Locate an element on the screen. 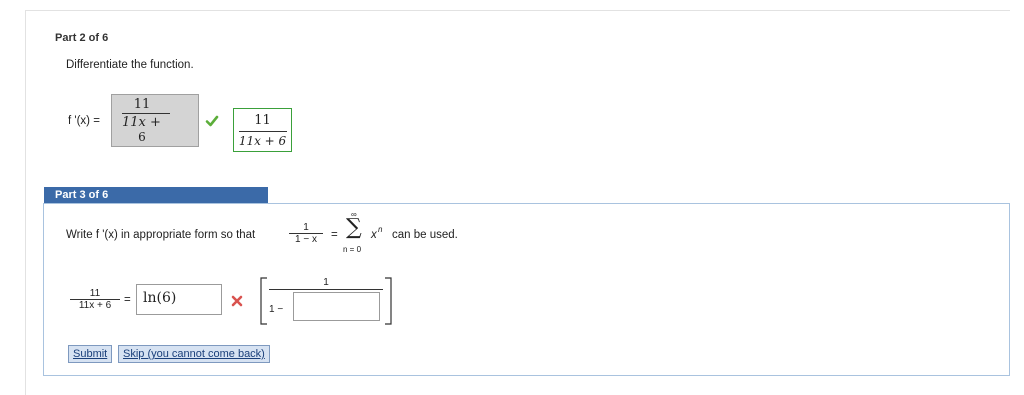 The width and height of the screenshot is (1024, 395). part2-answer-box: 11 11x + 6 is located at coordinates (155, 120).